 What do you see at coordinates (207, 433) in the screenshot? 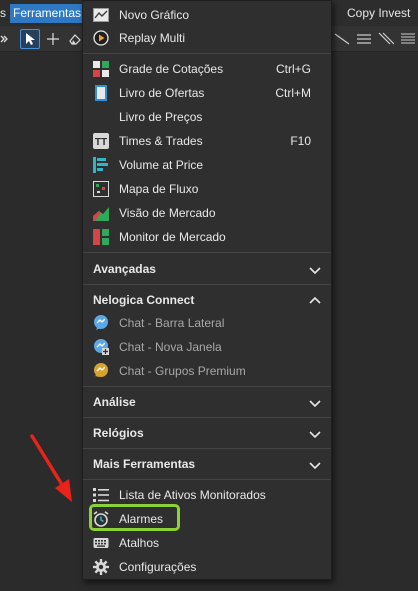
I see `section-clocks: Relógios` at bounding box center [207, 433].